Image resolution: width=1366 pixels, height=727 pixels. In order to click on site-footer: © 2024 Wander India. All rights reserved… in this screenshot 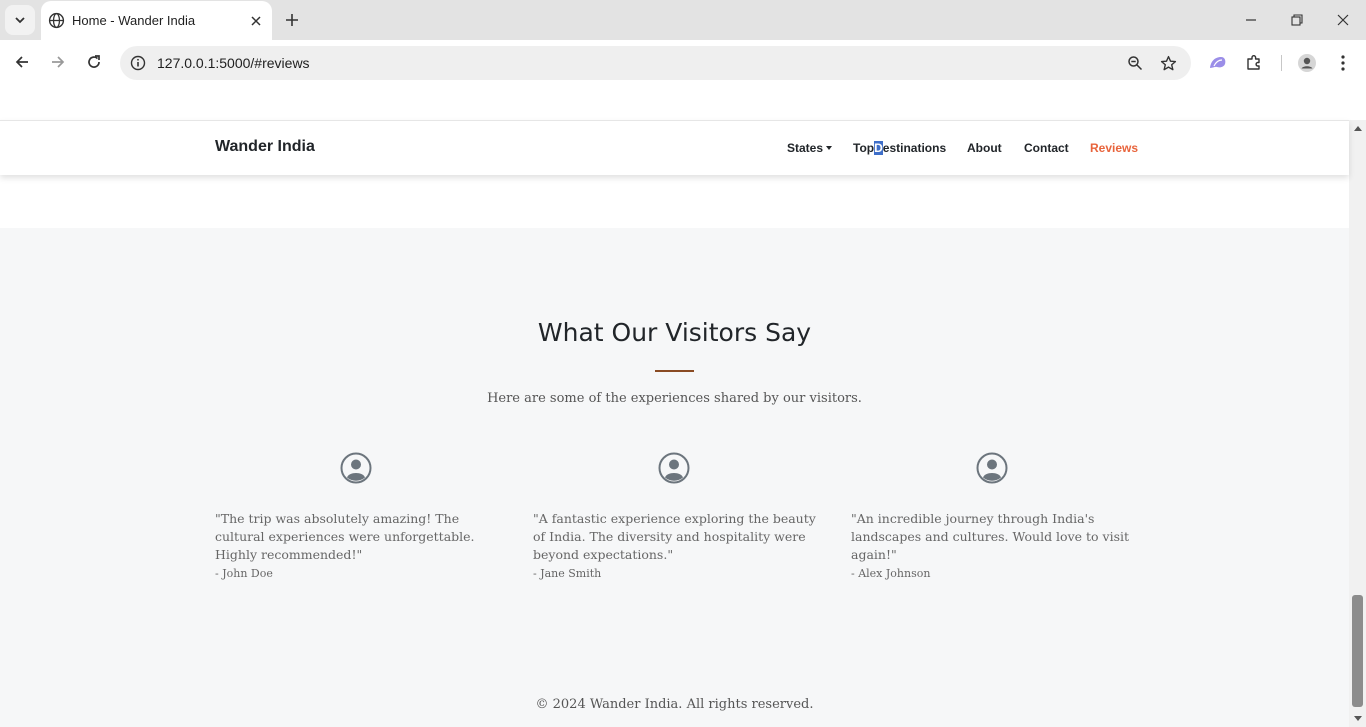, I will do `click(674, 704)`.